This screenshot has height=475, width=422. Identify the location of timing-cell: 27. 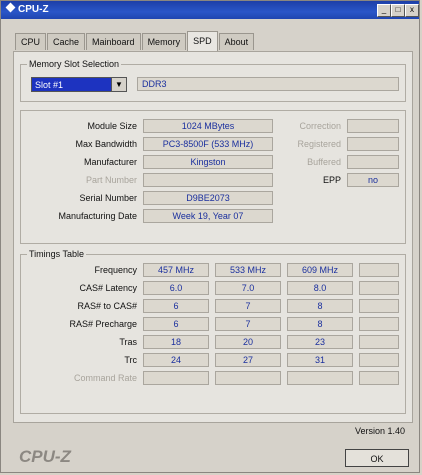
(248, 360).